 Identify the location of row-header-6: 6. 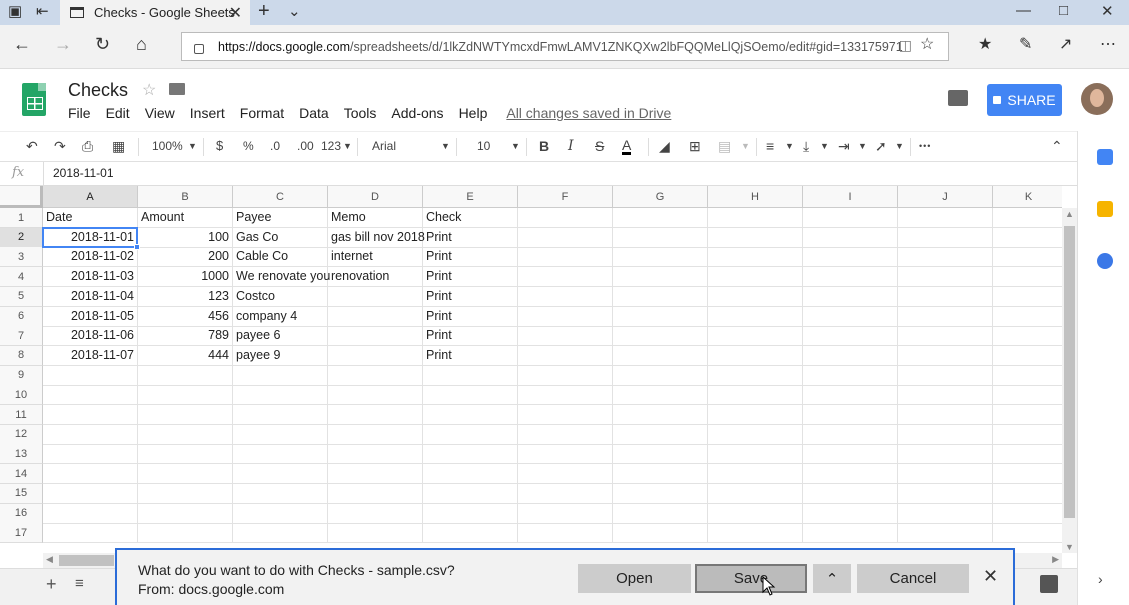
(21, 316).